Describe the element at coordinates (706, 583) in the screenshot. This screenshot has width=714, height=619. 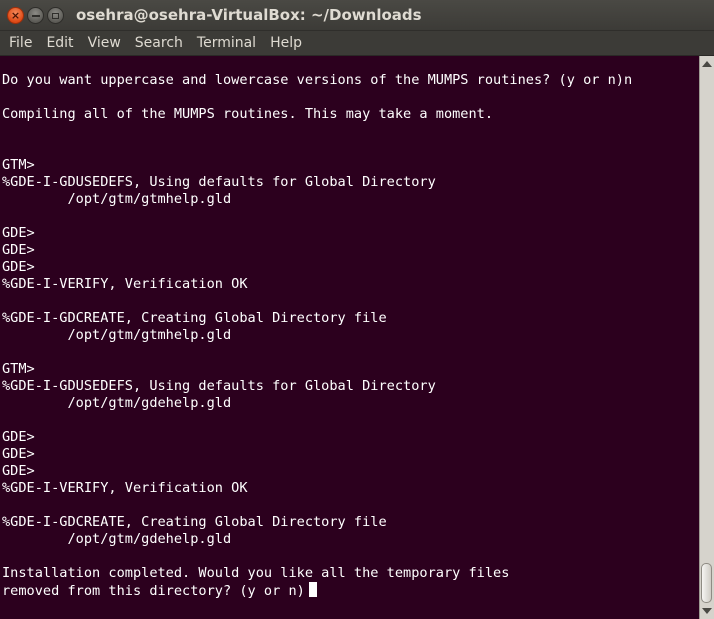
I see `scrollbar-thumb` at that location.